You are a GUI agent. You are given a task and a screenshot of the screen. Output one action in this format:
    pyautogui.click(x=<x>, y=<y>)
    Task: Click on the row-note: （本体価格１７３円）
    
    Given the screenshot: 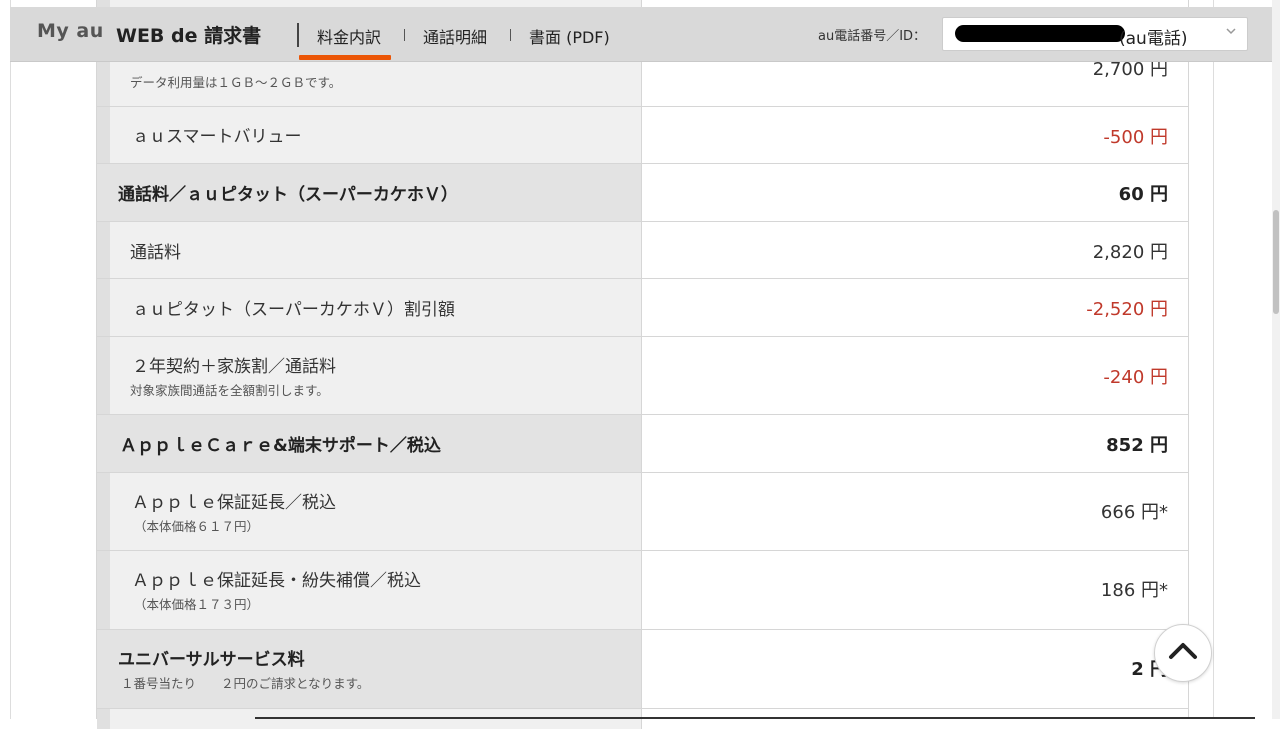 What is the action you would take?
    pyautogui.click(x=197, y=604)
    